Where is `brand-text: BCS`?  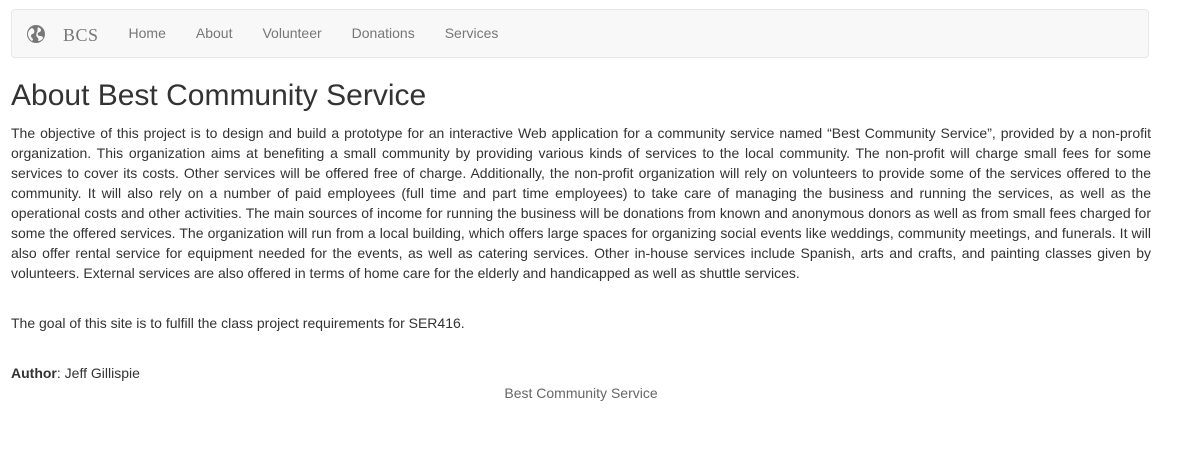
brand-text: BCS is located at coordinates (81, 35).